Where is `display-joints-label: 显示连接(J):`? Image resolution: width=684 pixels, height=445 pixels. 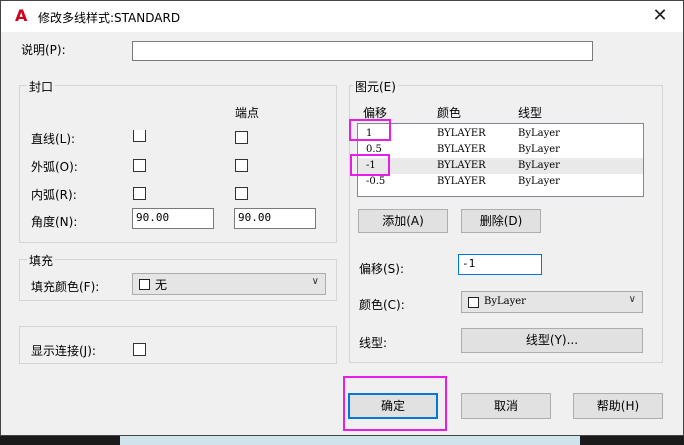 display-joints-label: 显示连接(J): is located at coordinates (63, 351).